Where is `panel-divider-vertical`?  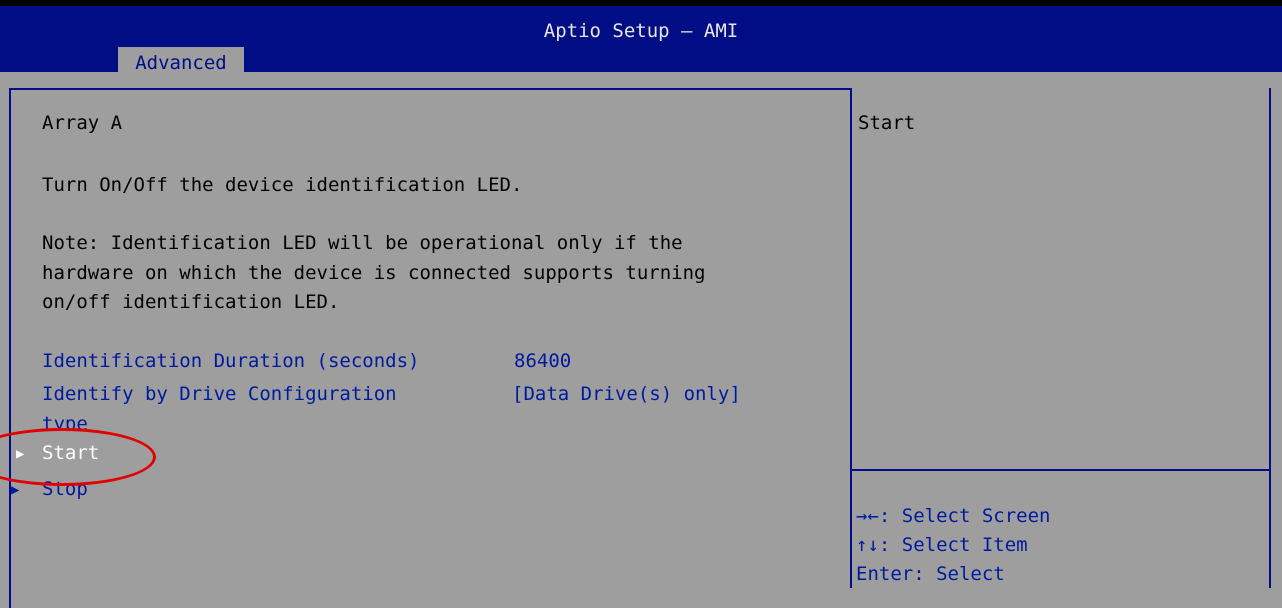 panel-divider-vertical is located at coordinates (851, 338).